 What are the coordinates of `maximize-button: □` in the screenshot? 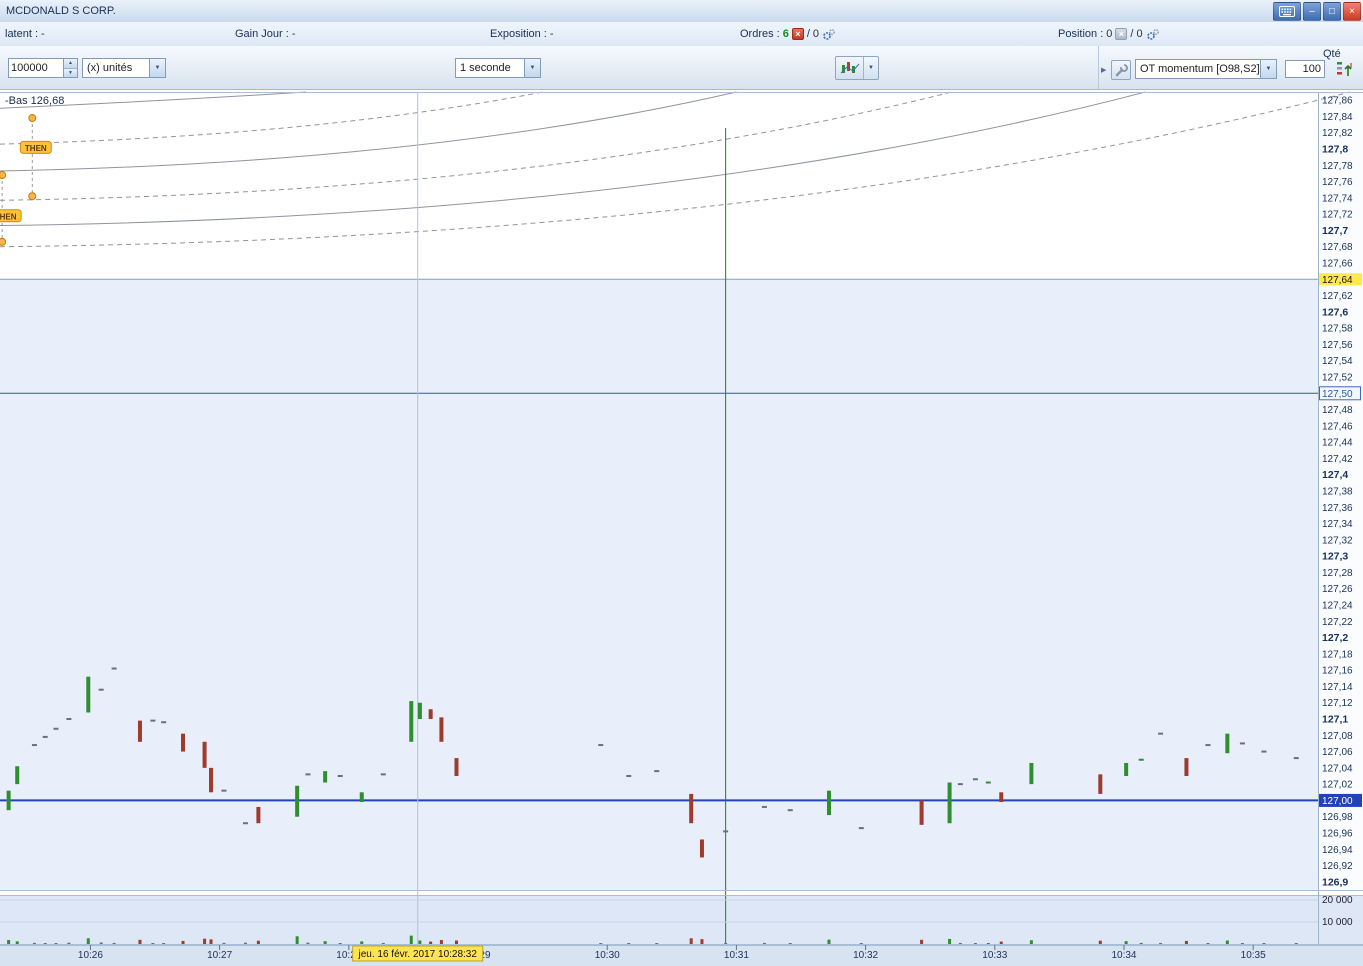 It's located at (1332, 11).